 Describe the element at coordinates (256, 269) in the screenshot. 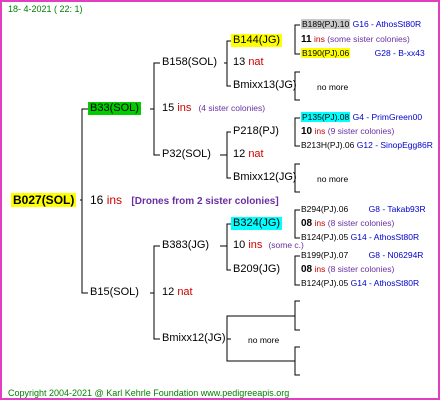

I see `fmf-bee: B209(JG)` at that location.